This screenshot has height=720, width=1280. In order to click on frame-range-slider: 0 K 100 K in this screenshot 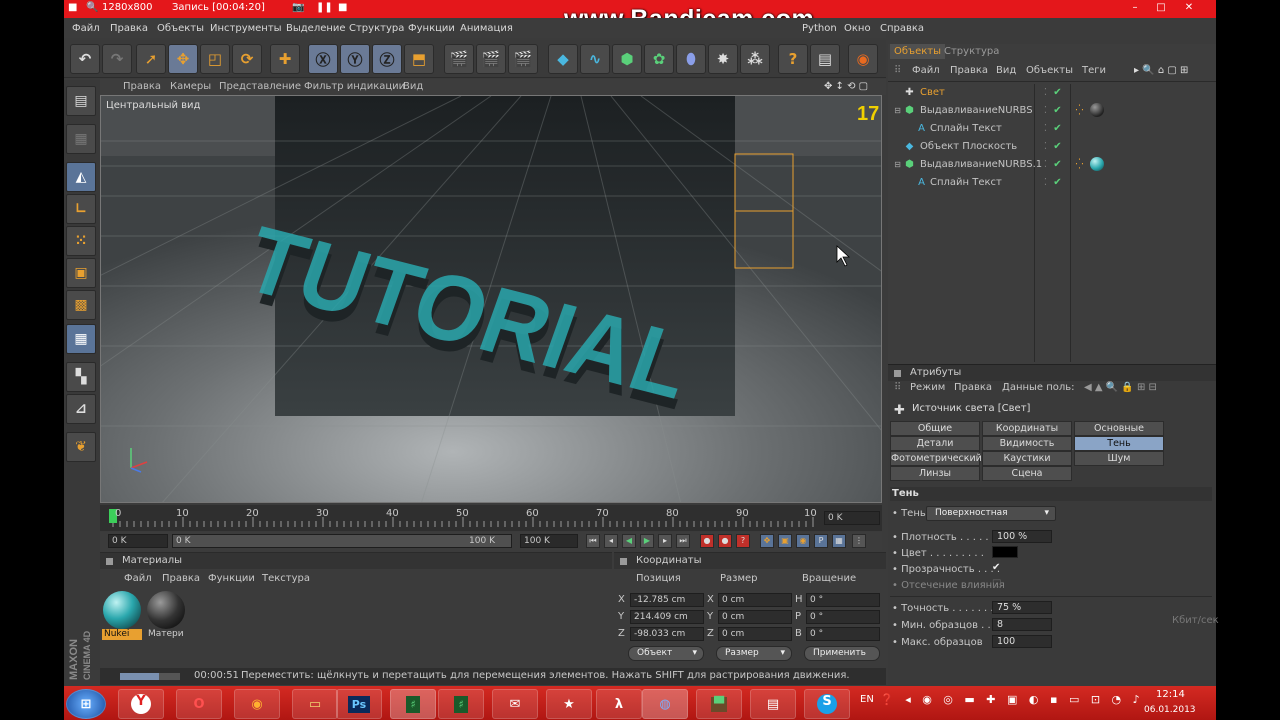, I will do `click(342, 541)`.